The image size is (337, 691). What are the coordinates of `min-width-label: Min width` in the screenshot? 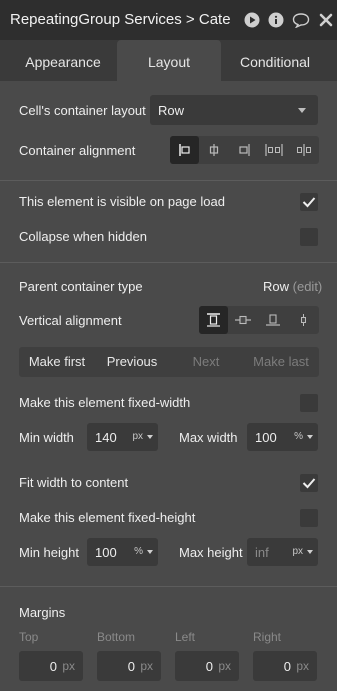 It's located at (46, 437).